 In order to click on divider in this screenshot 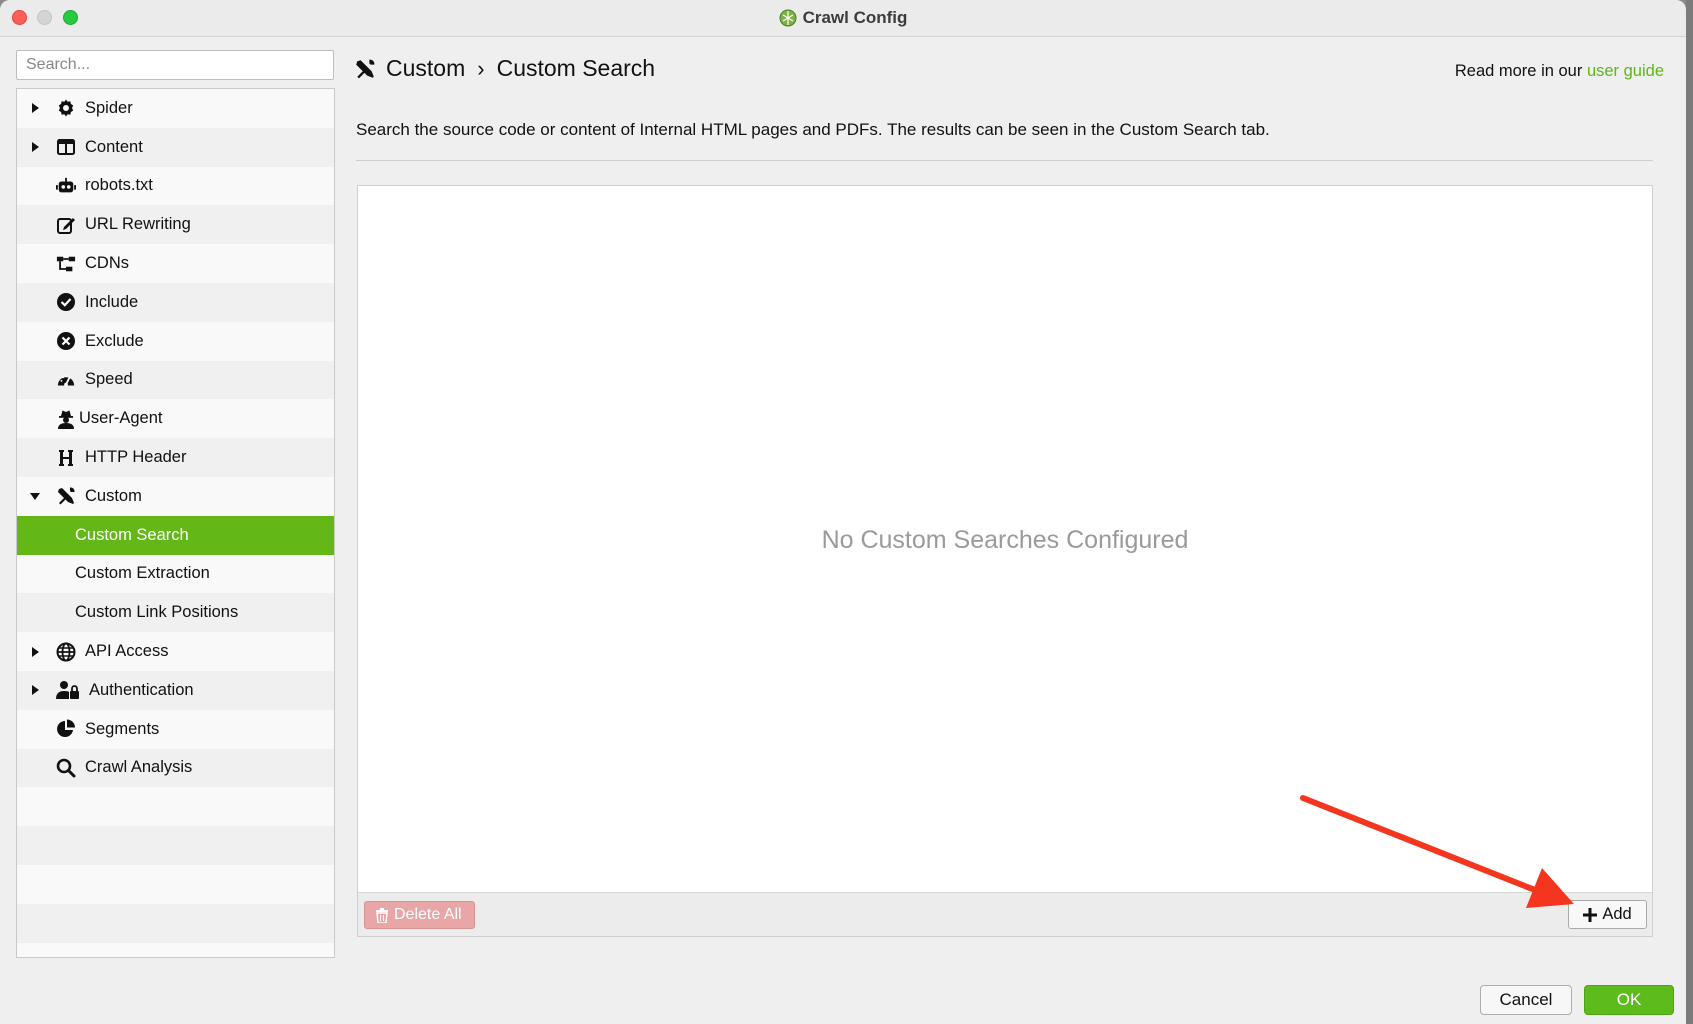, I will do `click(1004, 160)`.